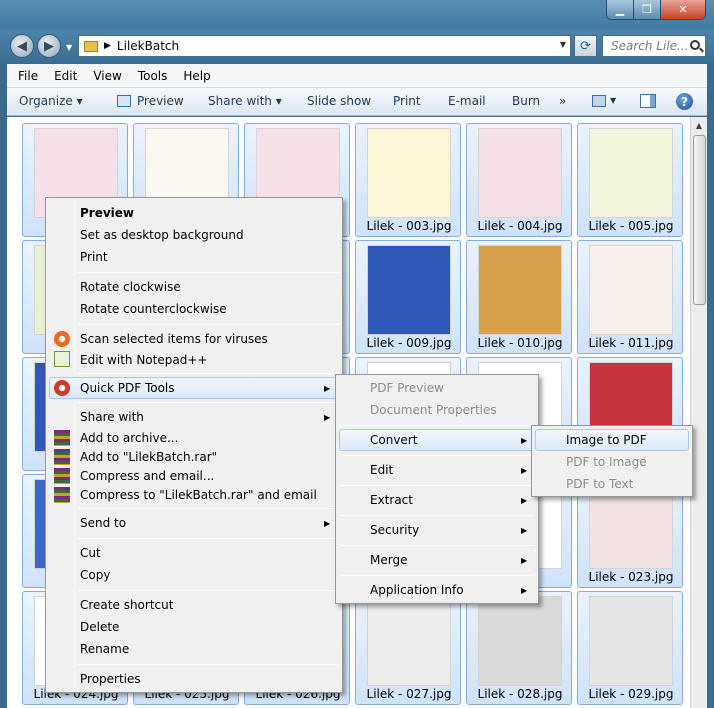  Describe the element at coordinates (148, 457) in the screenshot. I see `ctx-add-to-rar: Add to "LilekBatch.rar"` at that location.